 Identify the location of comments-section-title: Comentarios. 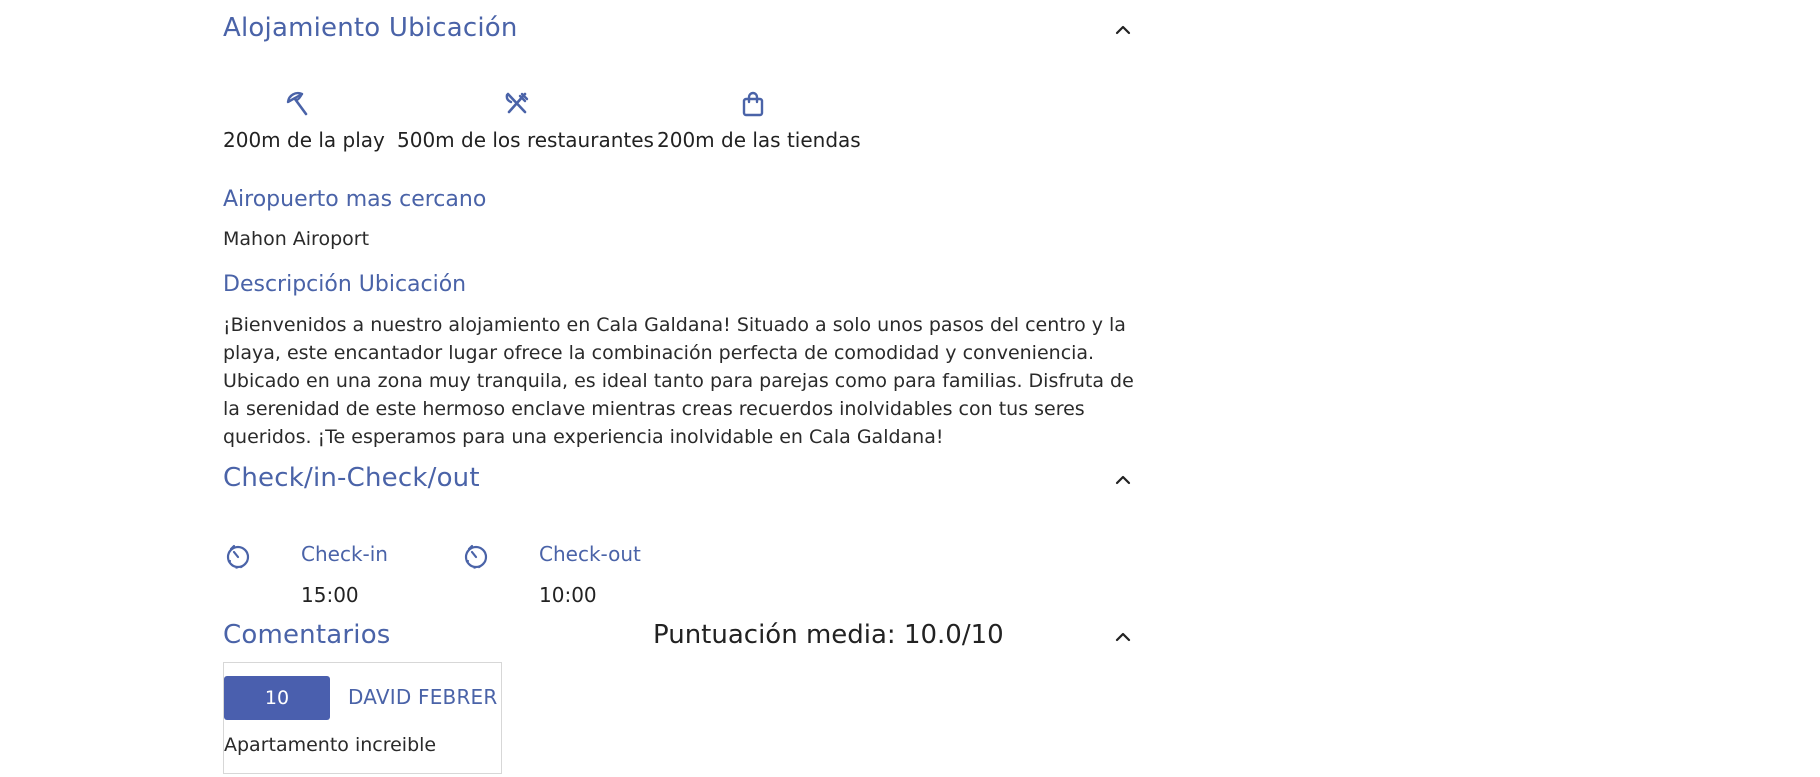
(307, 635).